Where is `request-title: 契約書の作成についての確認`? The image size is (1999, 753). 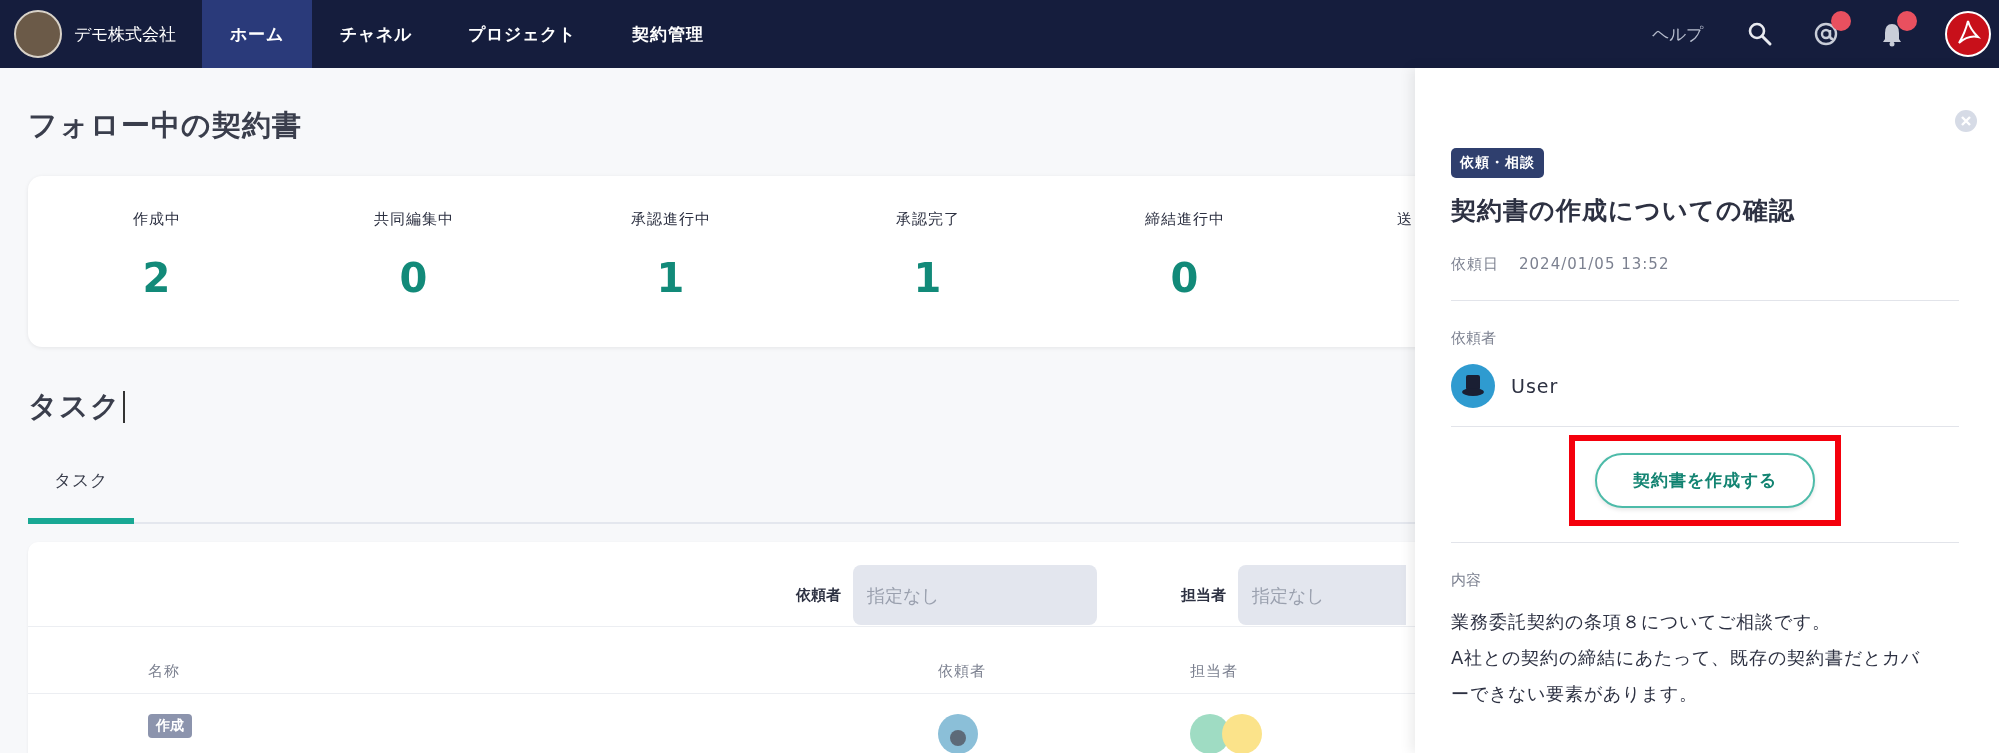 request-title: 契約書の作成についての確認 is located at coordinates (1623, 211).